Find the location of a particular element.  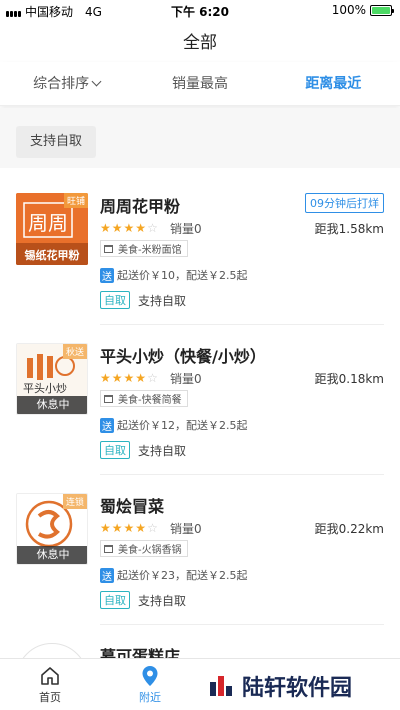

distance: 距我1.58km is located at coordinates (349, 229).